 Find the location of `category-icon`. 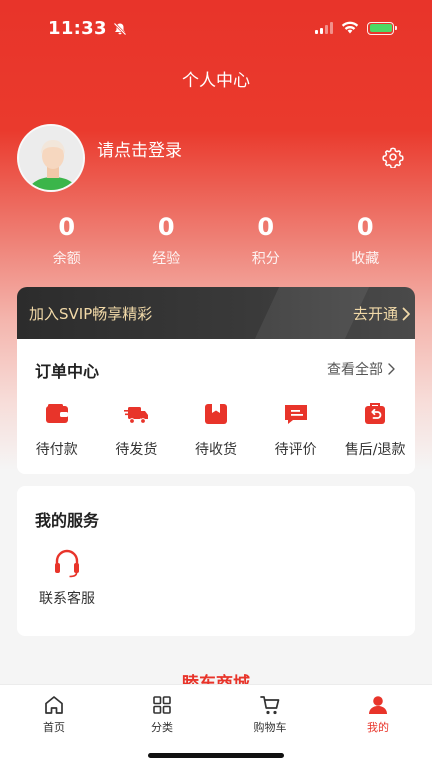

category-icon is located at coordinates (162, 705).